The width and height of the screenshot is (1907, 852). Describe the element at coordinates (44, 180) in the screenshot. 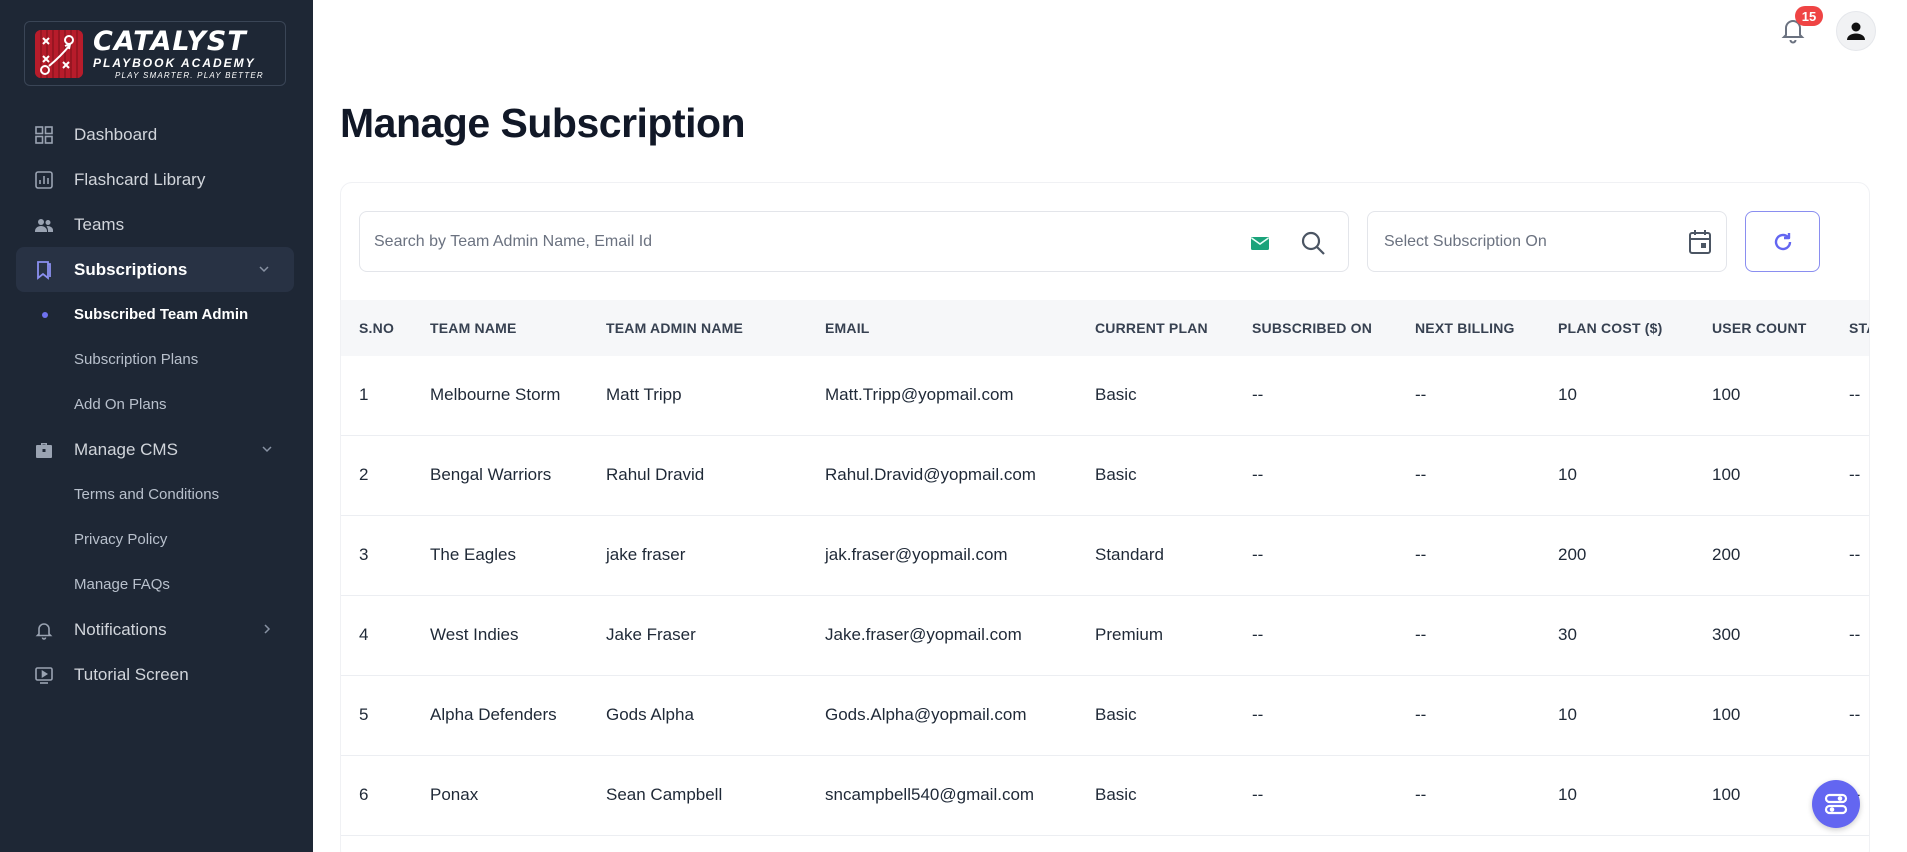

I see `bar-chart-icon` at that location.